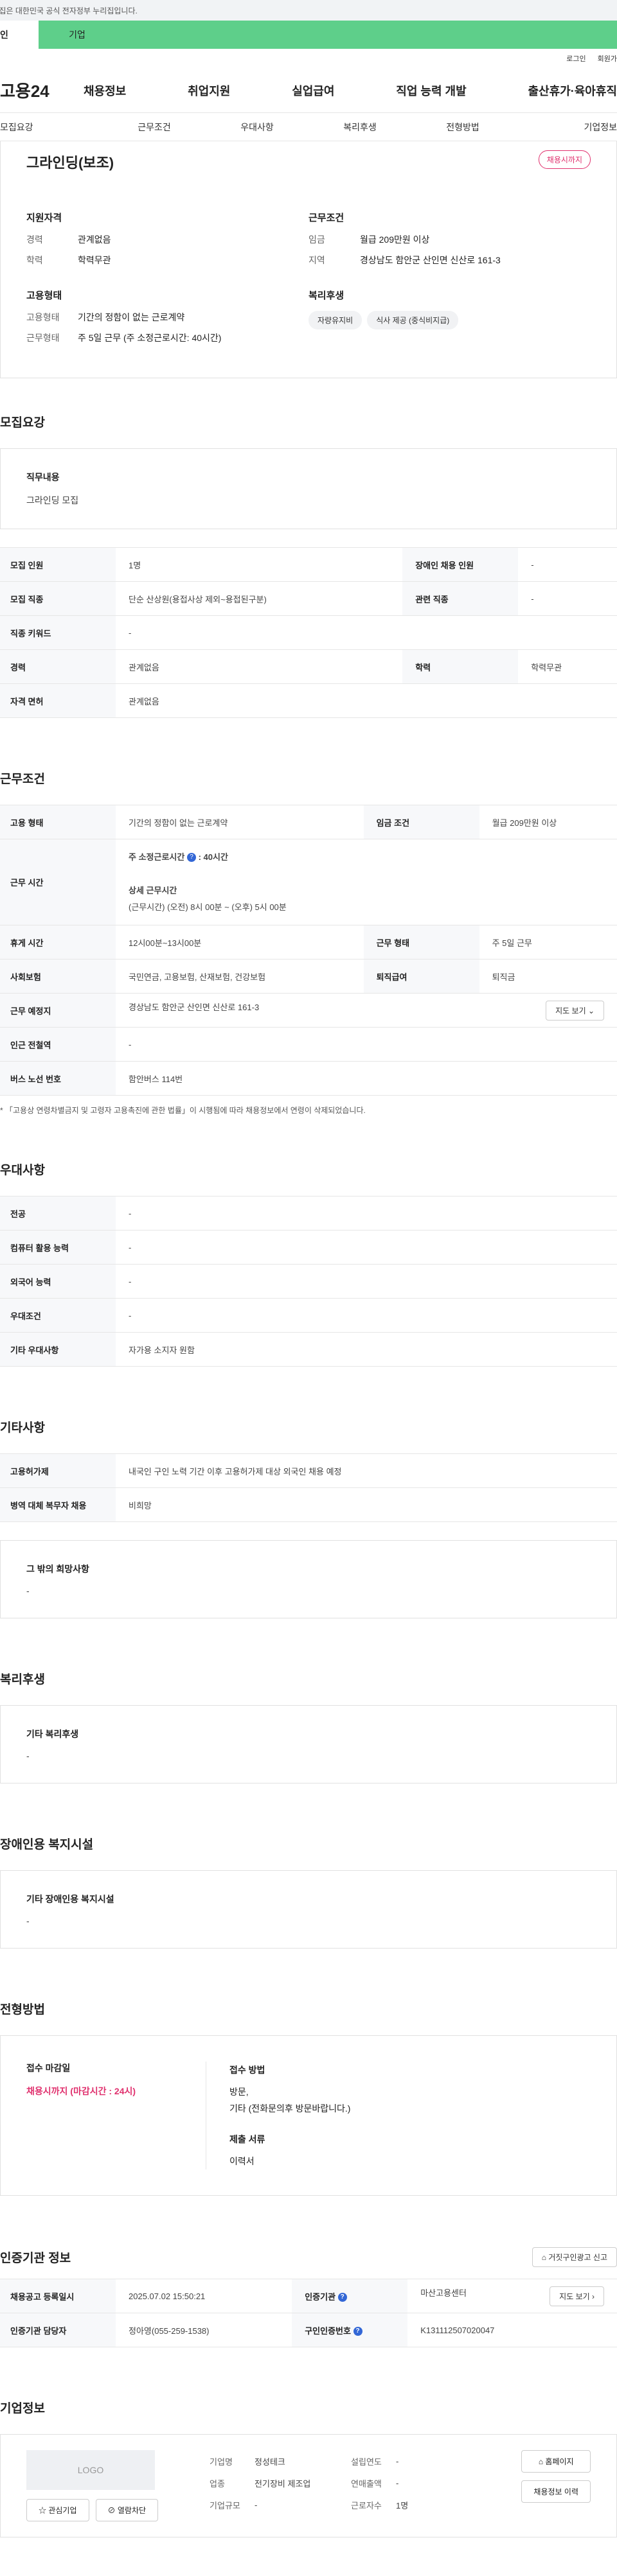 The image size is (617, 2576). What do you see at coordinates (154, 127) in the screenshot?
I see `anchor-conditions: 근무조건` at bounding box center [154, 127].